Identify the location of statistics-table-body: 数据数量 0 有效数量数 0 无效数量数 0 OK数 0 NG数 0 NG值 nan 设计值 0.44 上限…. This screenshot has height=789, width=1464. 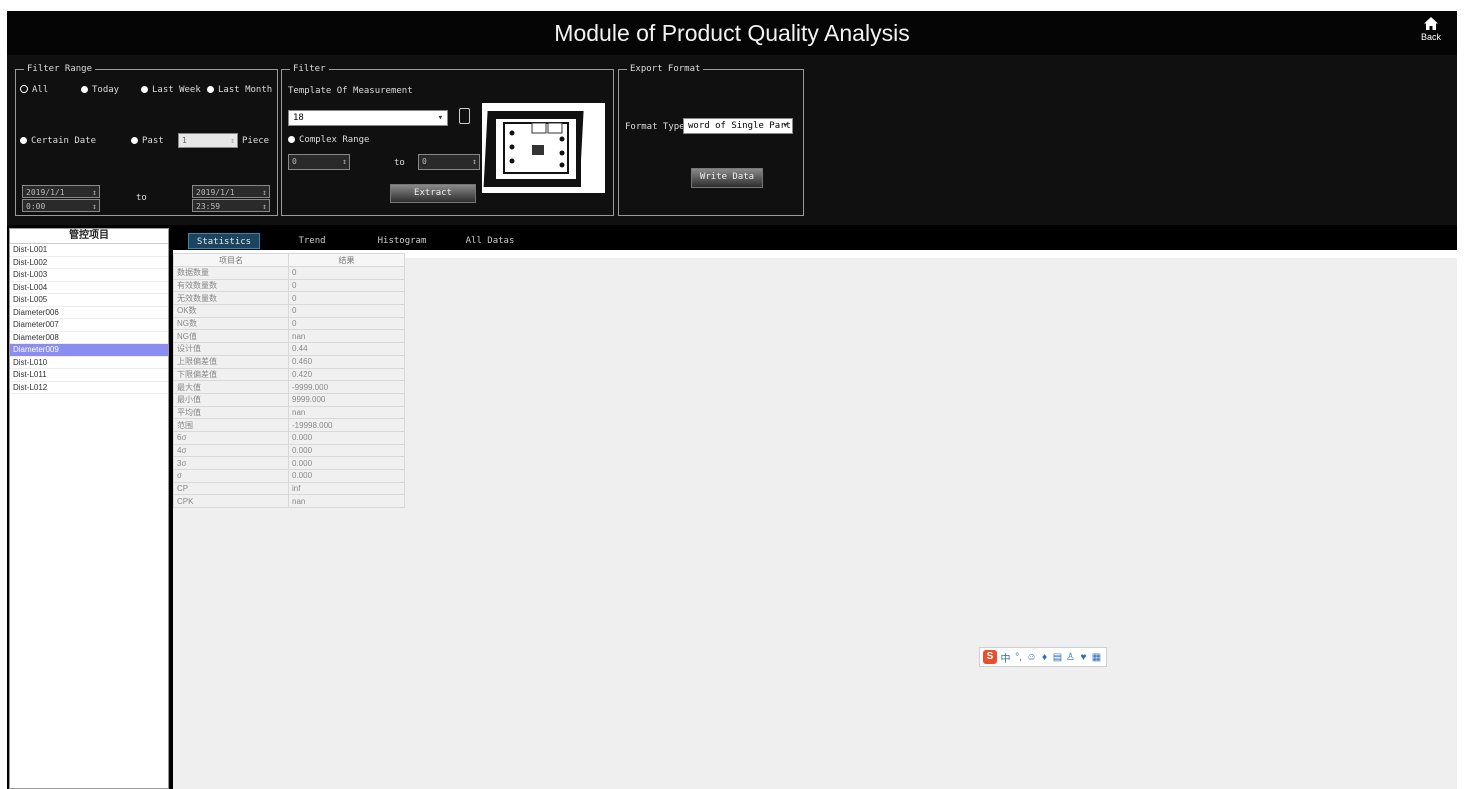
(289, 387).